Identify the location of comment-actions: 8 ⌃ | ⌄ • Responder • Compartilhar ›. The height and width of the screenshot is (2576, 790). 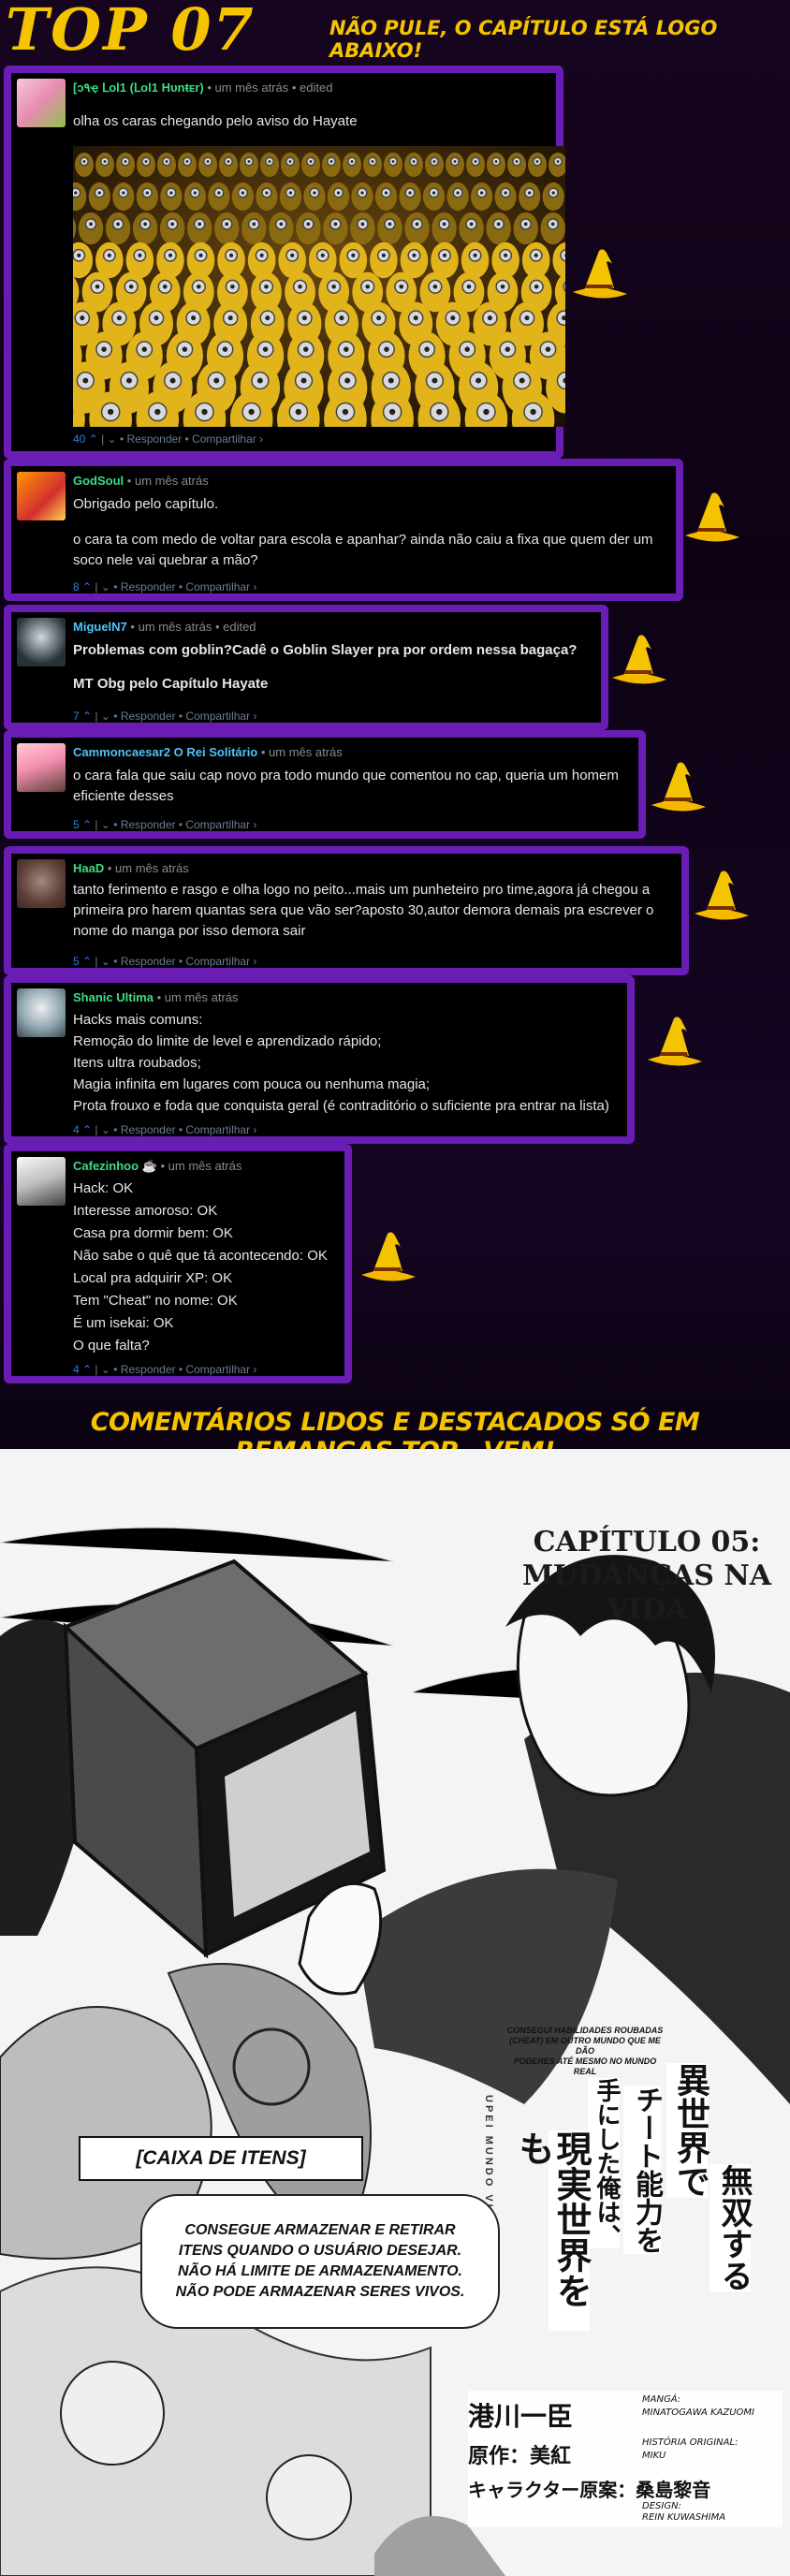
(165, 586).